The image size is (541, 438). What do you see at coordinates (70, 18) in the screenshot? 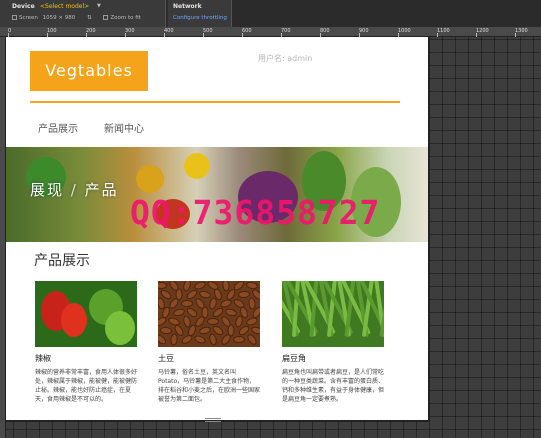
I see `screen-height-input: 980` at bounding box center [70, 18].